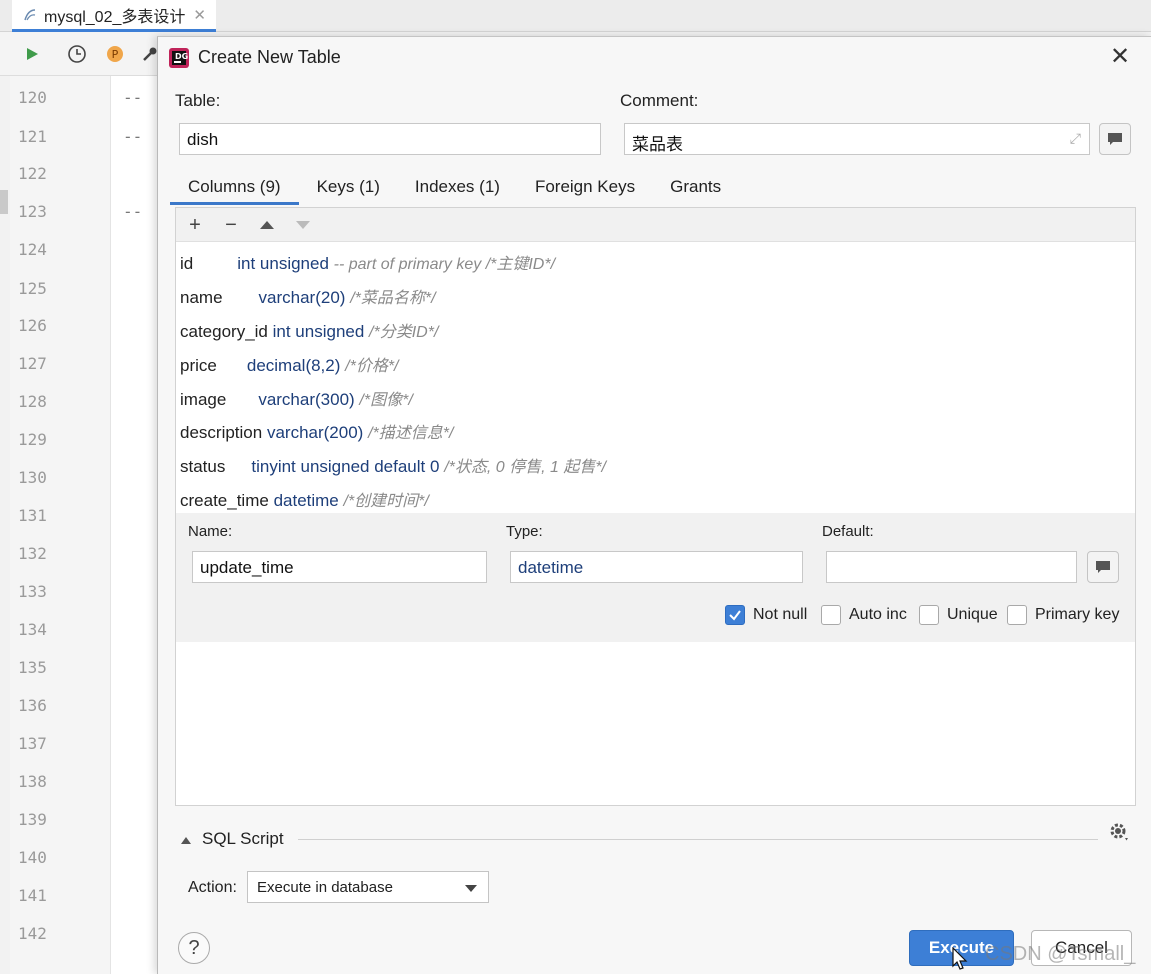 Image resolution: width=1151 pixels, height=974 pixels. I want to click on move-up-icon, so click(267, 225).